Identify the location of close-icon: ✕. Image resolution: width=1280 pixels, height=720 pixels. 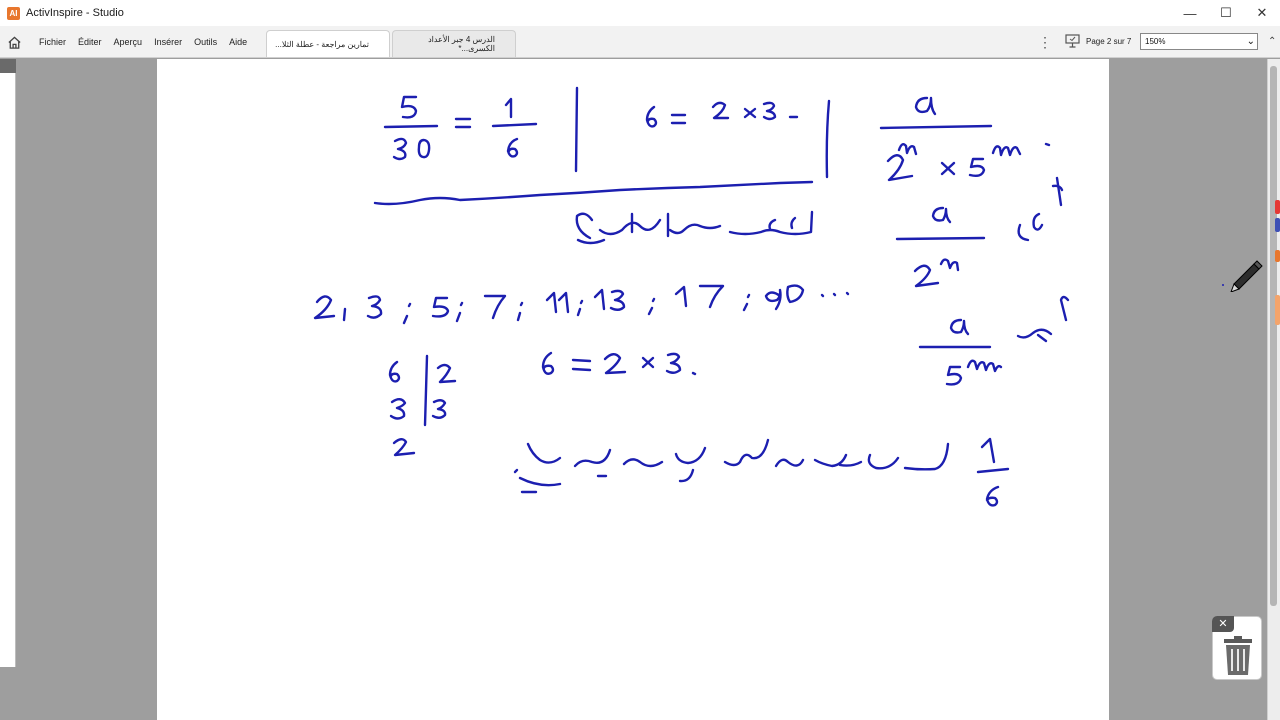
(1223, 624).